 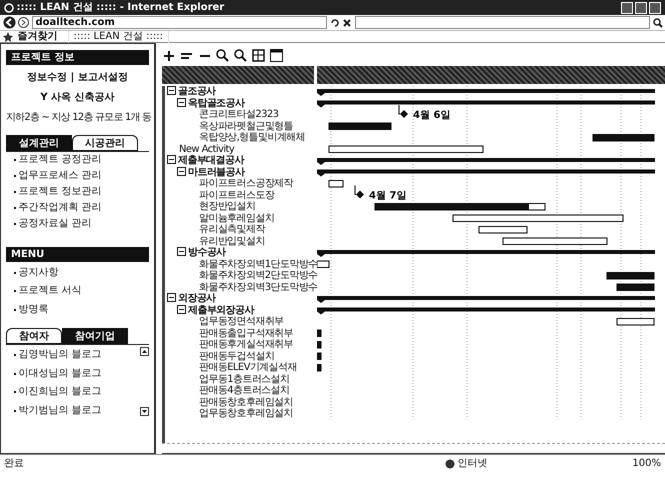 I want to click on tree-row: 골조공사, so click(x=239, y=92).